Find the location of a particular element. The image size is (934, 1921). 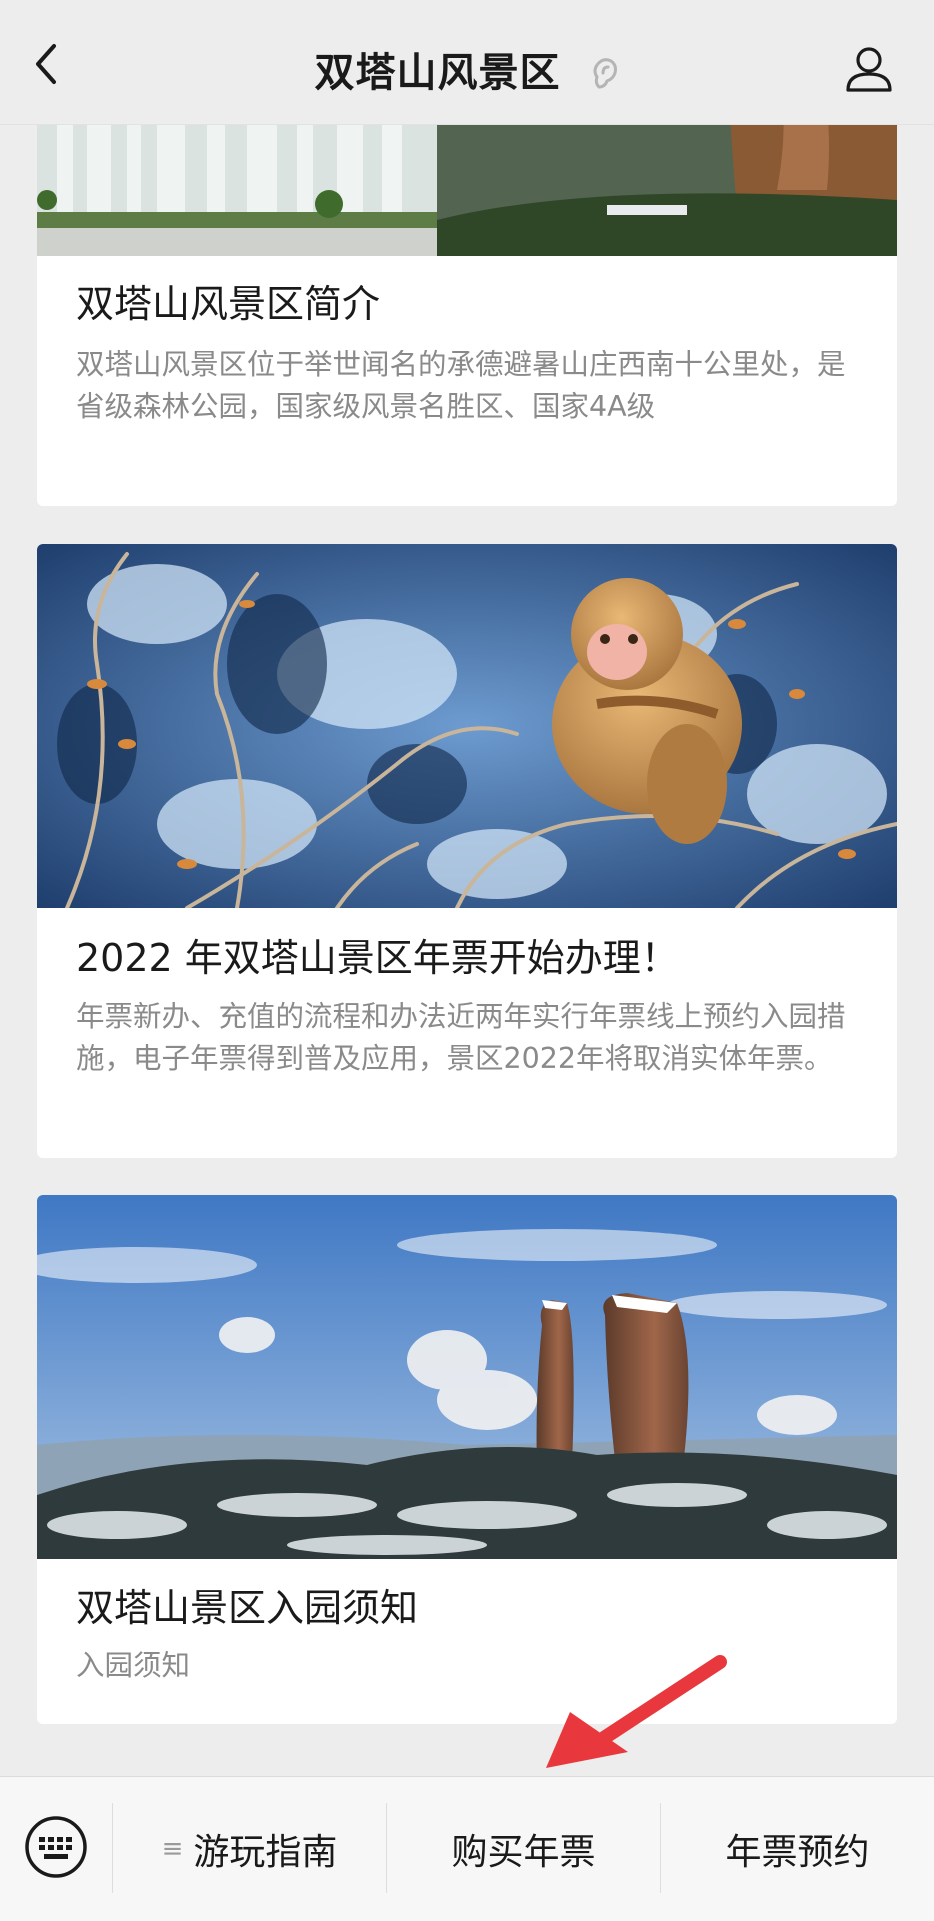

page-title: 双塔山风景区 is located at coordinates (437, 73).